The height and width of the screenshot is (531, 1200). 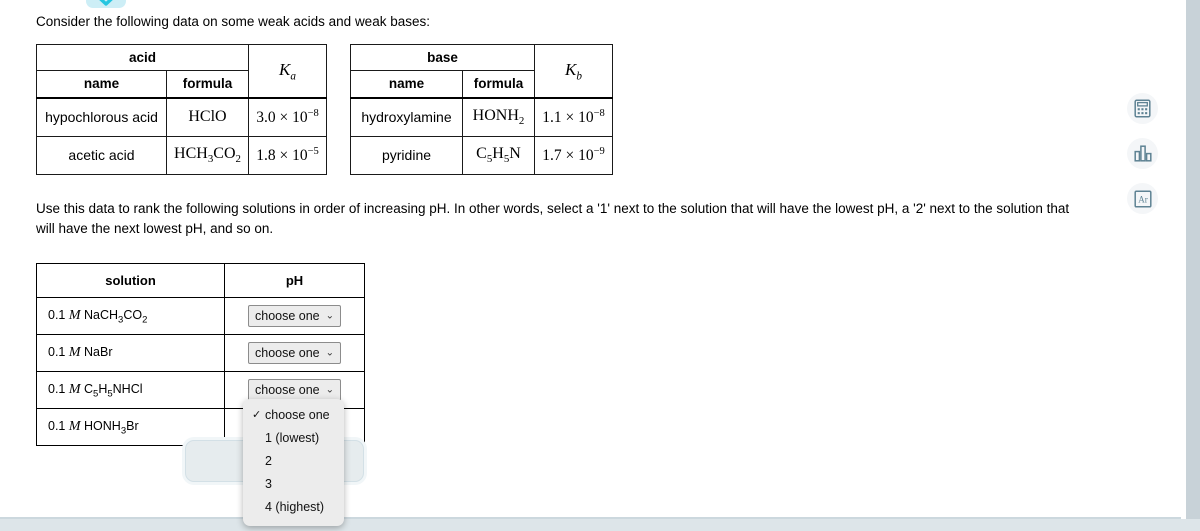 I want to click on right-band-gap, so click(x=1183, y=259).